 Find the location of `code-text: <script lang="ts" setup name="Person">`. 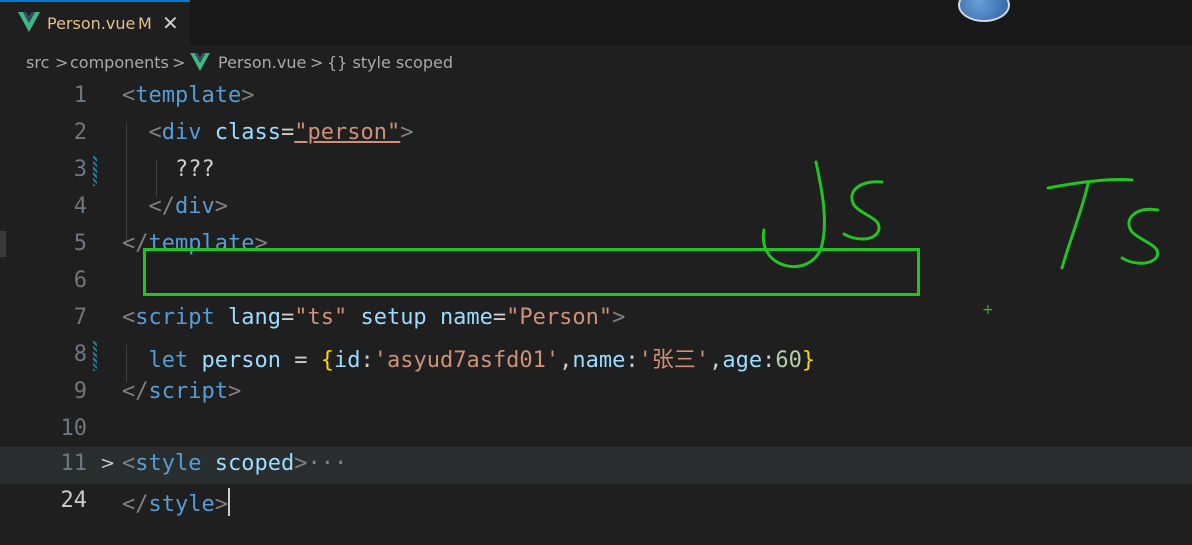

code-text: <script lang="ts" setup name="Person"> is located at coordinates (374, 317).